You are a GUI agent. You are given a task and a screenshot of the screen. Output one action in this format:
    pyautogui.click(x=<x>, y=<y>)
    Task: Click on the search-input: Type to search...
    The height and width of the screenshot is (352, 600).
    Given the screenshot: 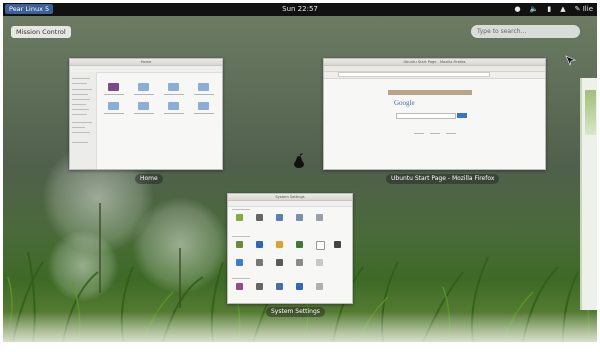 What is the action you would take?
    pyautogui.click(x=525, y=31)
    